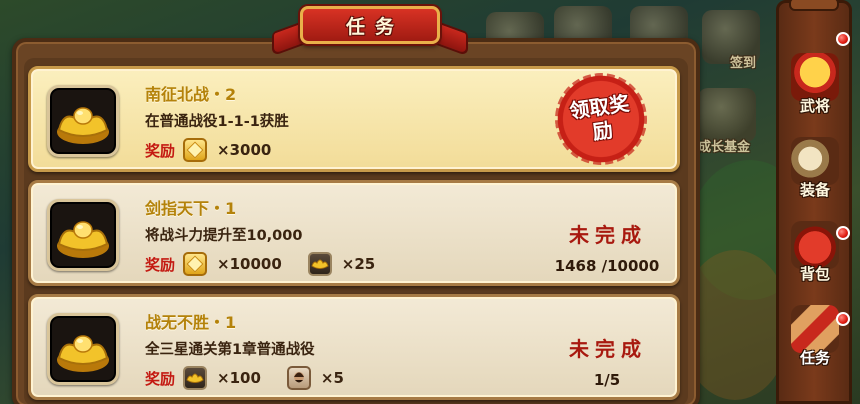 Image resolution: width=860 pixels, height=404 pixels. What do you see at coordinates (815, 161) in the screenshot?
I see `equipment-icon` at bounding box center [815, 161].